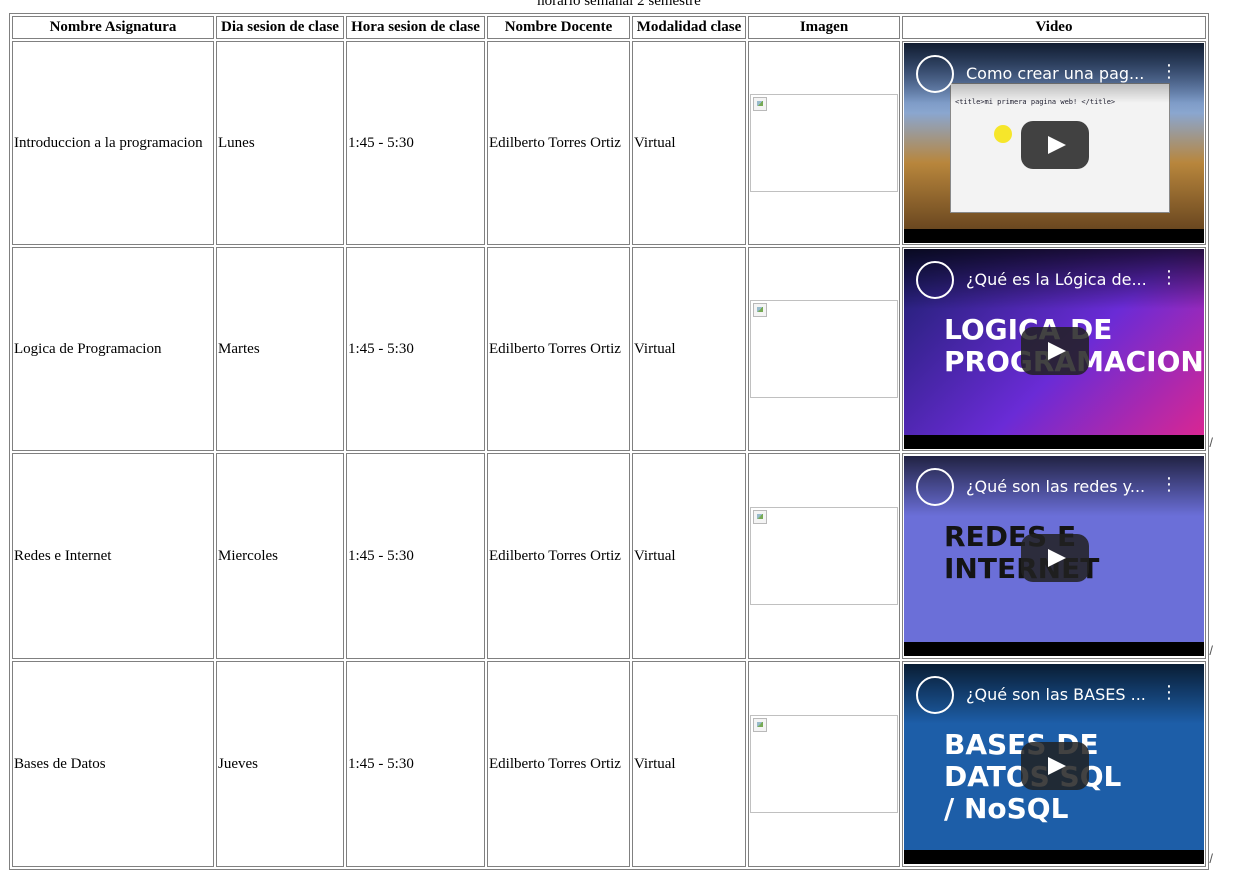 Image resolution: width=1238 pixels, height=885 pixels. What do you see at coordinates (280, 556) in the screenshot?
I see `cell-dia: Miercoles` at bounding box center [280, 556].